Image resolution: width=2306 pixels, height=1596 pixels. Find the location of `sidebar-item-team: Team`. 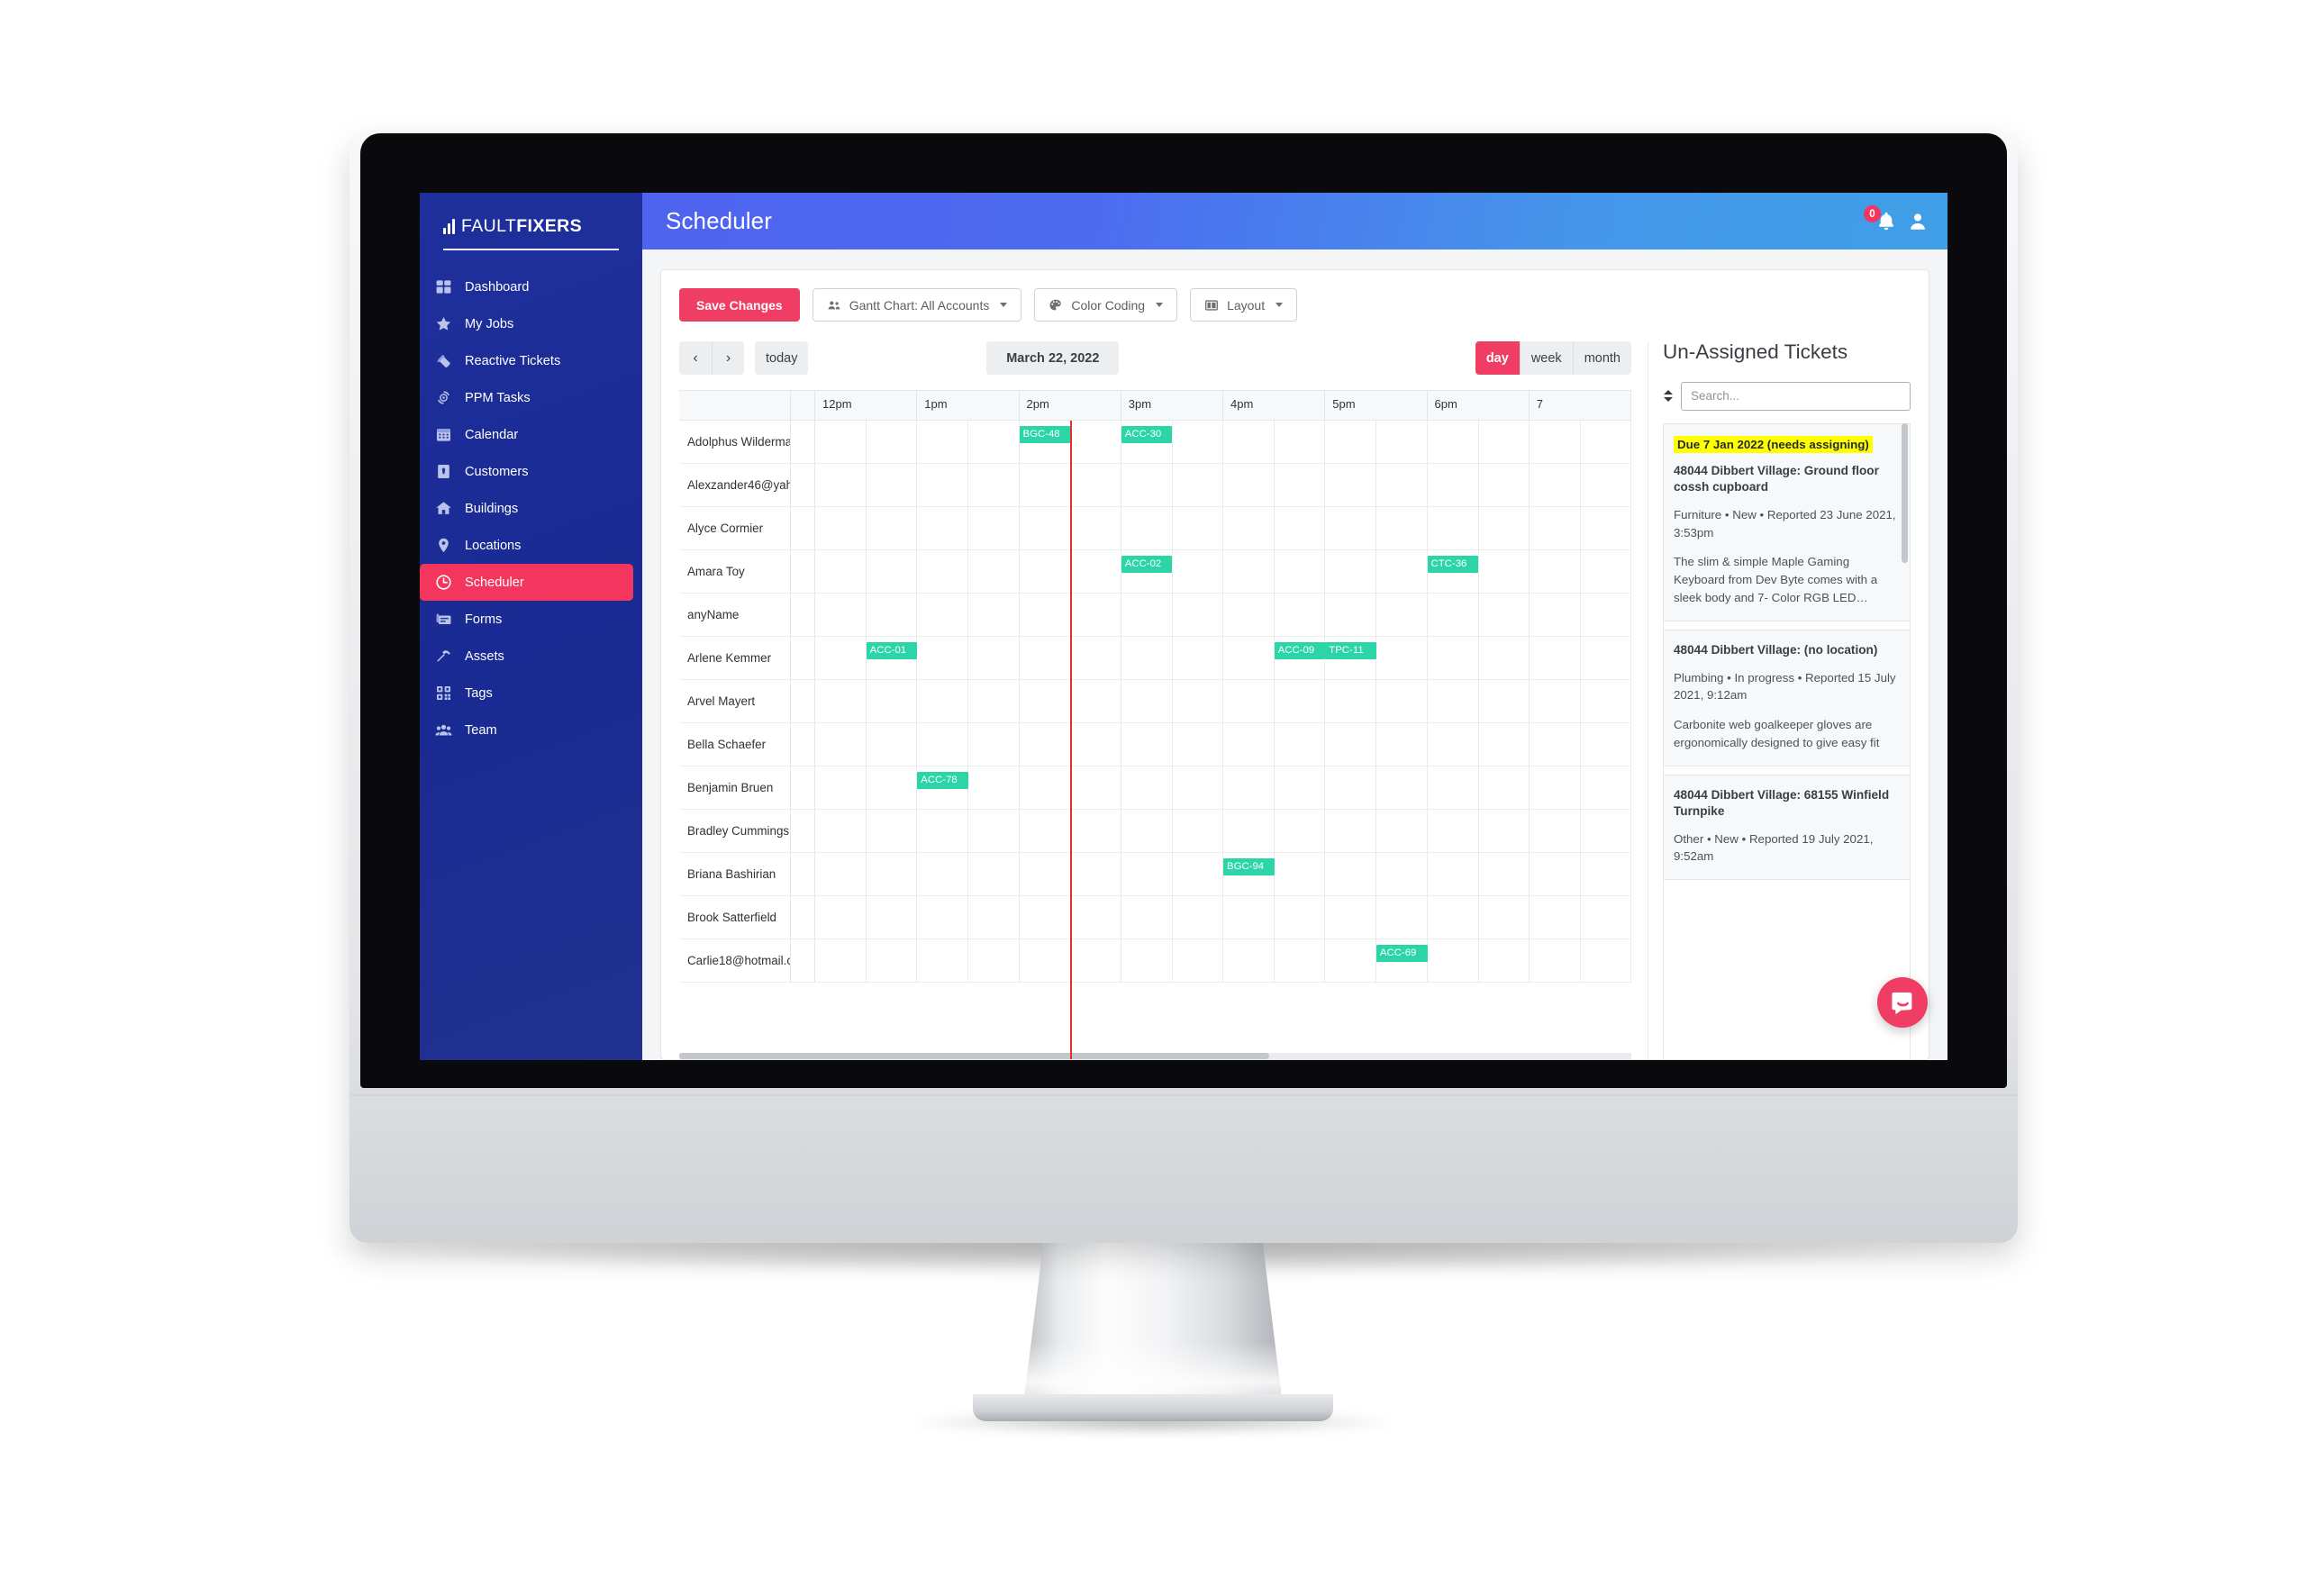

sidebar-item-team: Team is located at coordinates (526, 730).